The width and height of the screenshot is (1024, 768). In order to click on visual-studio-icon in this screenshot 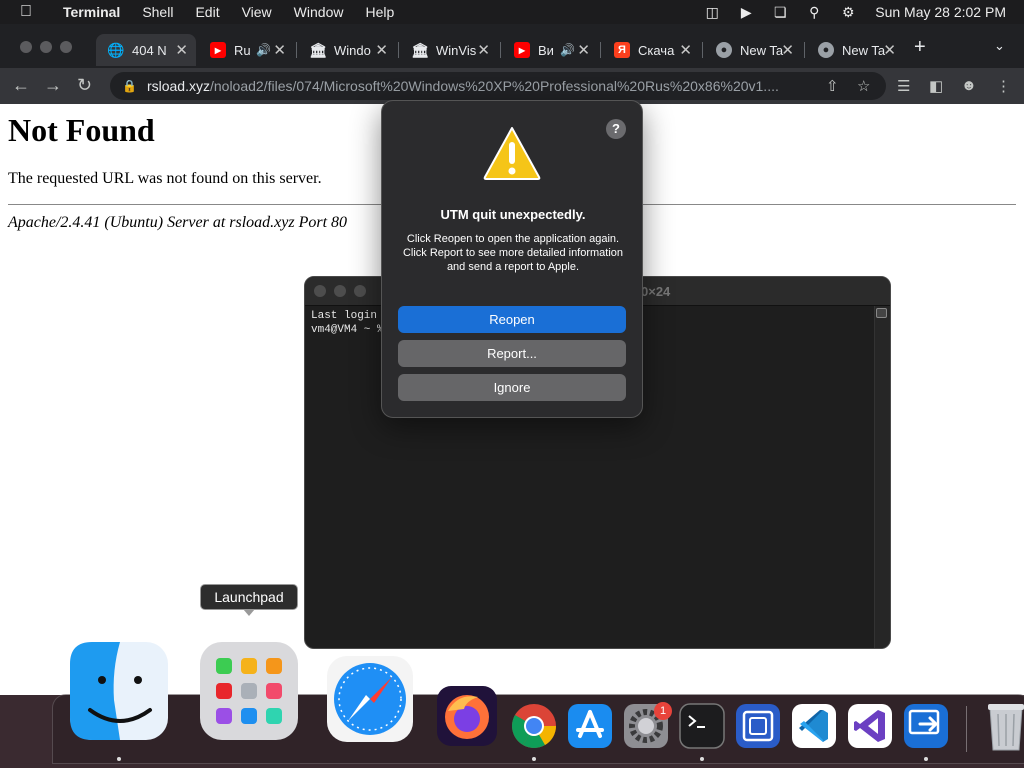, I will do `click(870, 726)`.